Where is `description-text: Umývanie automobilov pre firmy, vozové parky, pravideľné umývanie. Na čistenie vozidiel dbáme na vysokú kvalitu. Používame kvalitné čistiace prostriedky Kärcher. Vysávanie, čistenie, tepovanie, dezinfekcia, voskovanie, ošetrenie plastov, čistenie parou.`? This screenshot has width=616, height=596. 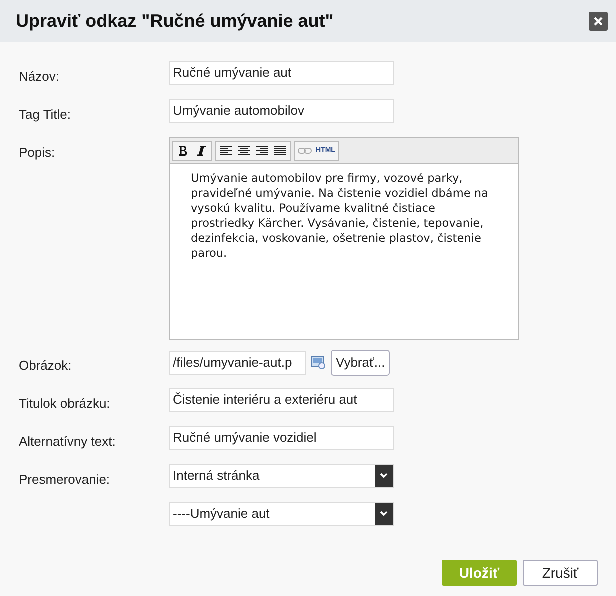
description-text: Umývanie automobilov pre firmy, vozové parky, pravideľné umývanie. Na čistenie vozidiel dbáme na vysokú kvalitu. Používame kvalitné čistiace prostriedky Kärcher. Vysávanie, čistenie, tepovanie, dezinfekcia, voskovanie, ošetrenie plastov, čistenie parou. is located at coordinates (340, 216).